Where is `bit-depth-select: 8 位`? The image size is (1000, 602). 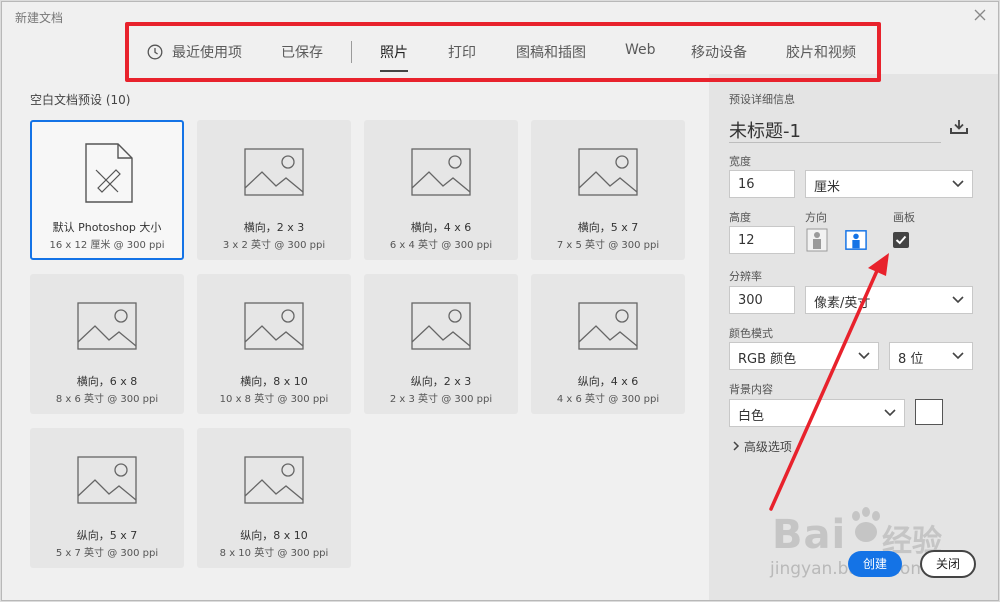 bit-depth-select: 8 位 is located at coordinates (931, 356).